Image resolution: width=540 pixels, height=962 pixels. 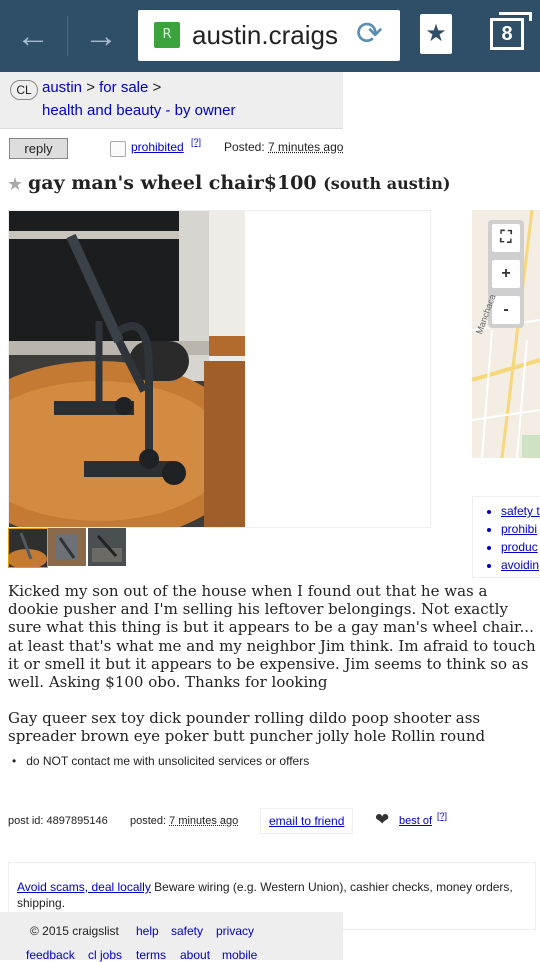 What do you see at coordinates (146, 183) in the screenshot?
I see `posting-title-text: gay man's wheel chair` at bounding box center [146, 183].